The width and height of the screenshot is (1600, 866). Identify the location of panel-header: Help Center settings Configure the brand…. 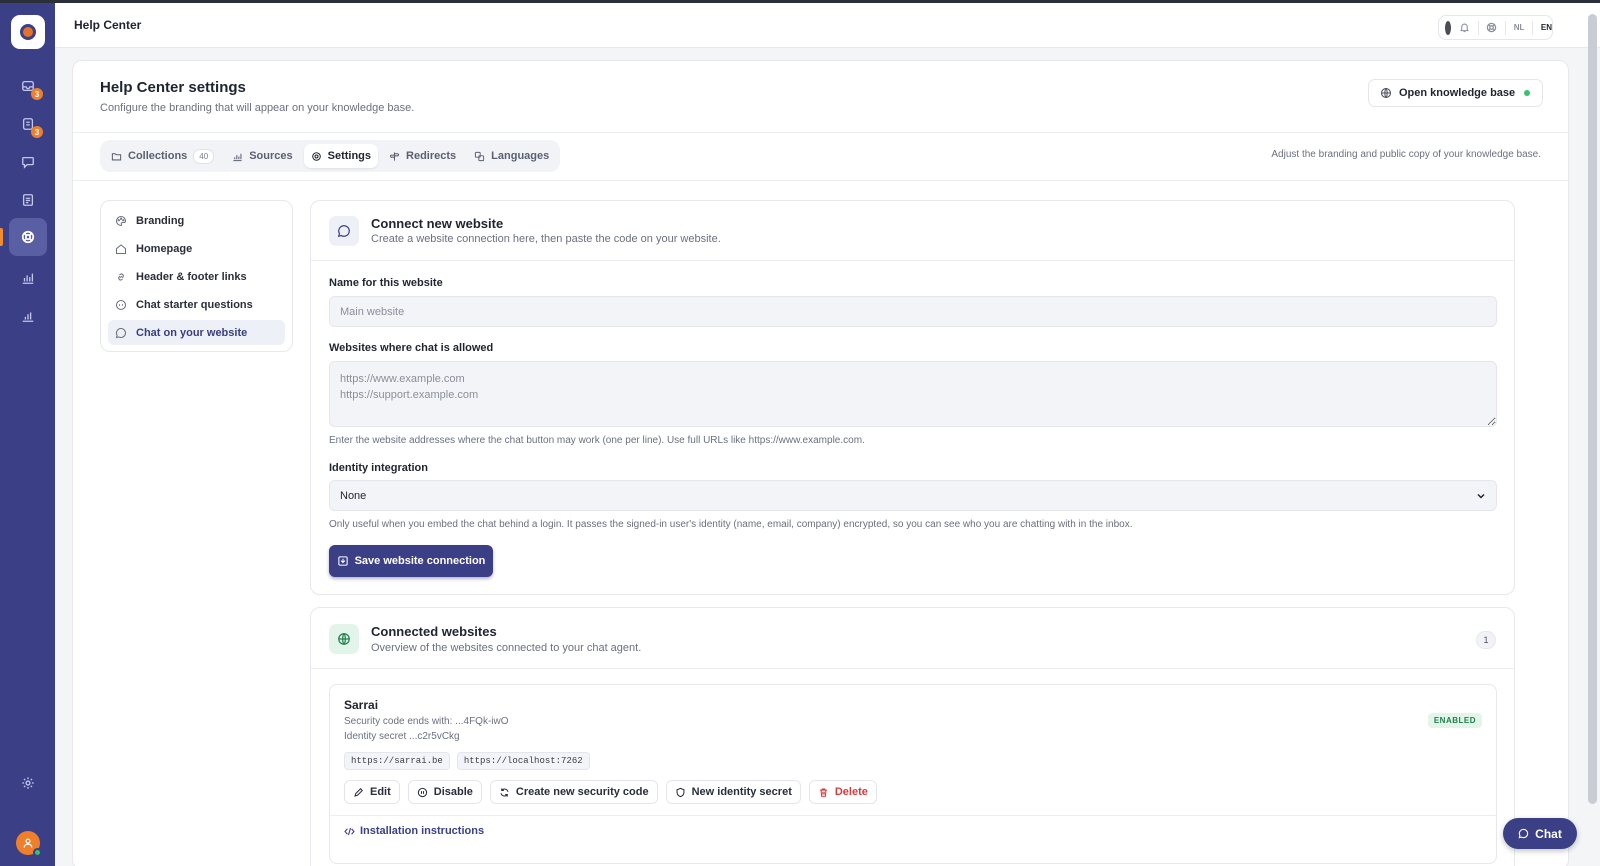
(820, 97).